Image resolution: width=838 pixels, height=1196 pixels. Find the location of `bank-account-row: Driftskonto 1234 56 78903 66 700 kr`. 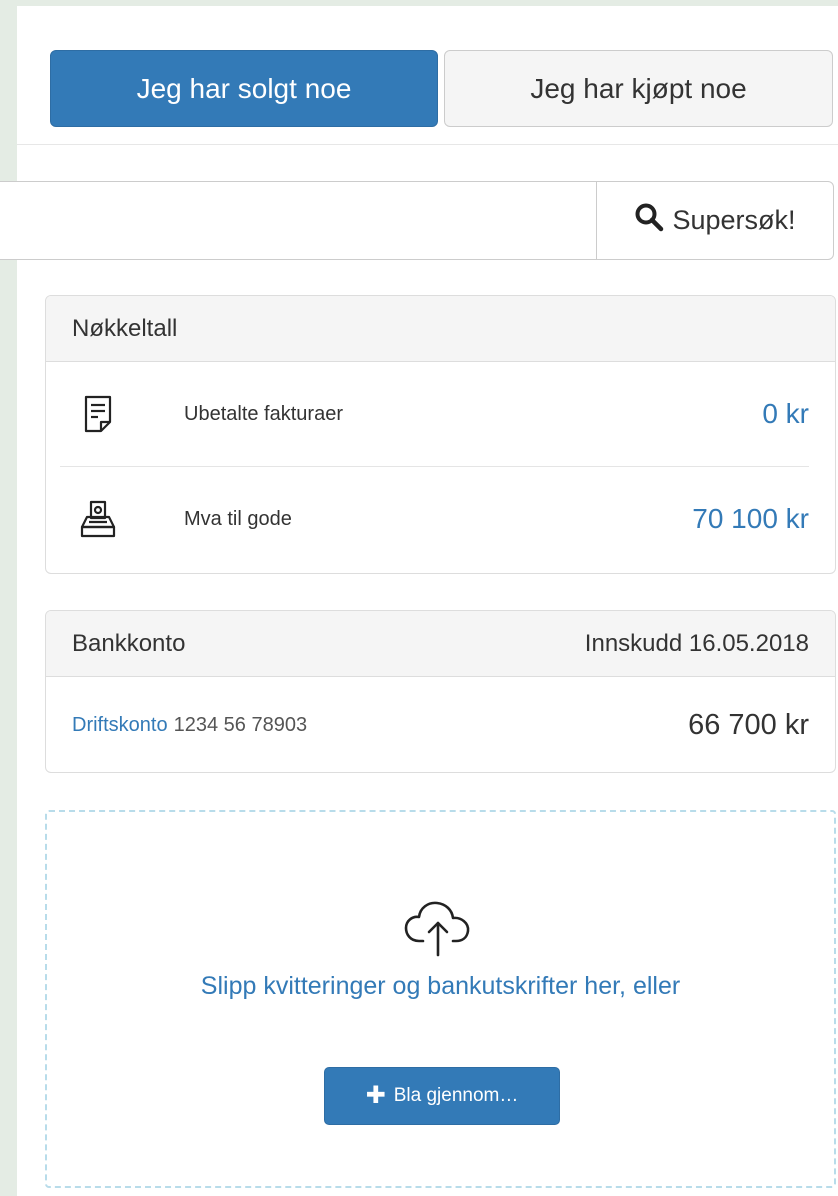

bank-account-row: Driftskonto 1234 56 78903 66 700 kr is located at coordinates (440, 724).